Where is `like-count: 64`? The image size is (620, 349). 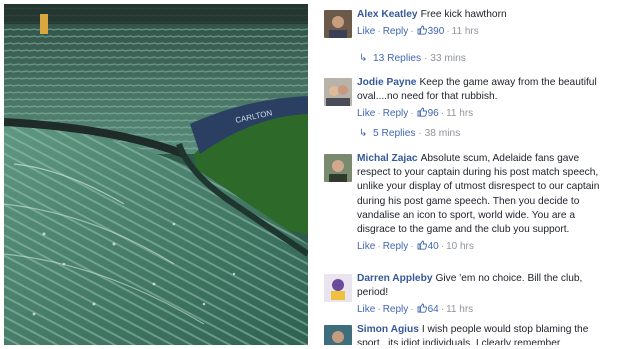
like-count: 64 is located at coordinates (433, 309).